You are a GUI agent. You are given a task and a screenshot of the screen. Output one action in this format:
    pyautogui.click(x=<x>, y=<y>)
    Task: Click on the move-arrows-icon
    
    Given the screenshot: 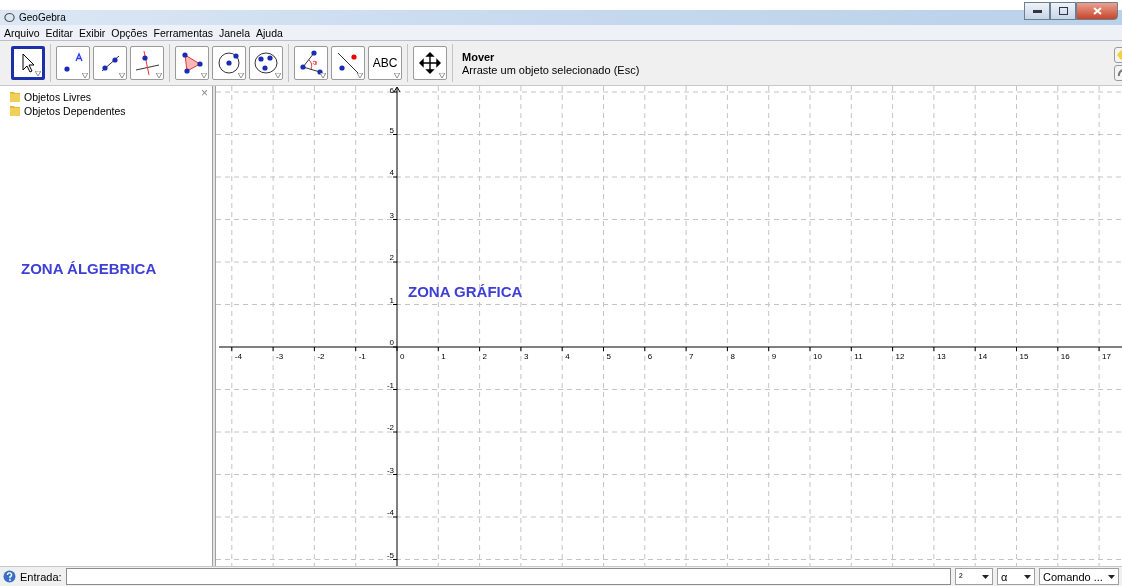 What is the action you would take?
    pyautogui.click(x=430, y=63)
    